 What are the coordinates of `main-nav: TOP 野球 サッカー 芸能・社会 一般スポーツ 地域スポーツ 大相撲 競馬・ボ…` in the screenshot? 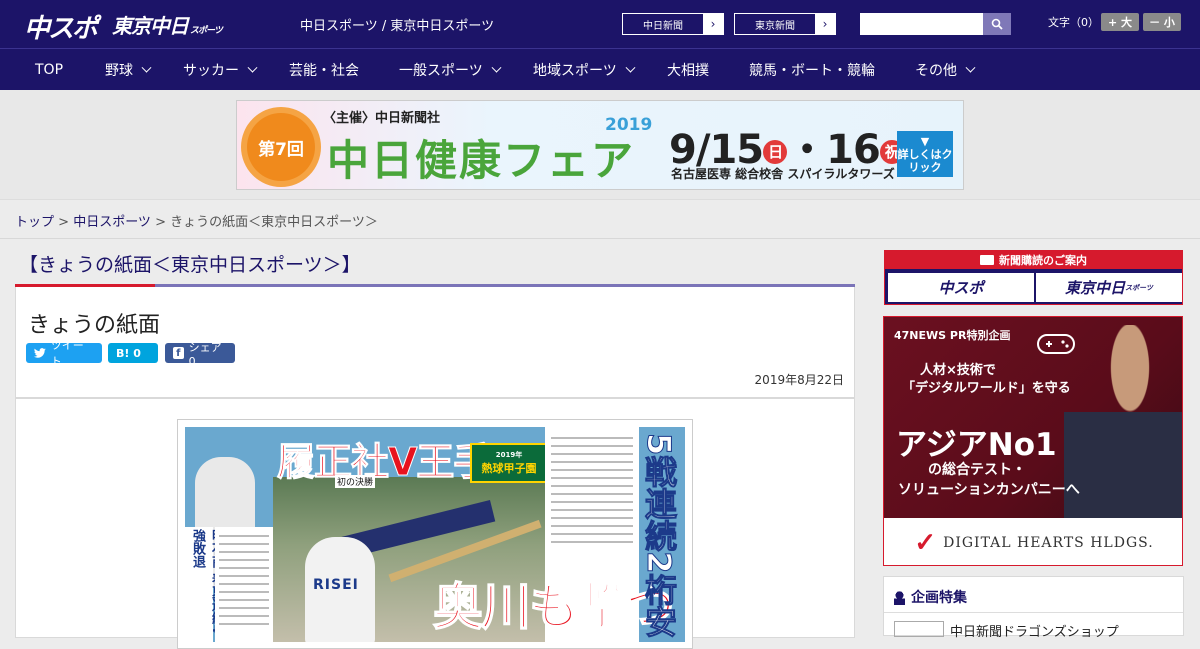 It's located at (600, 69).